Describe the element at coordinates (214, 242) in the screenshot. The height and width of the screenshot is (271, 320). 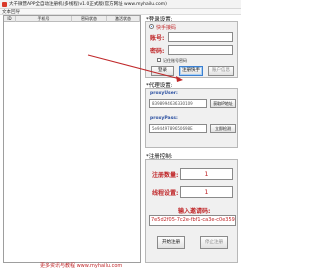
I see `stop-register-button: 停止注册` at that location.